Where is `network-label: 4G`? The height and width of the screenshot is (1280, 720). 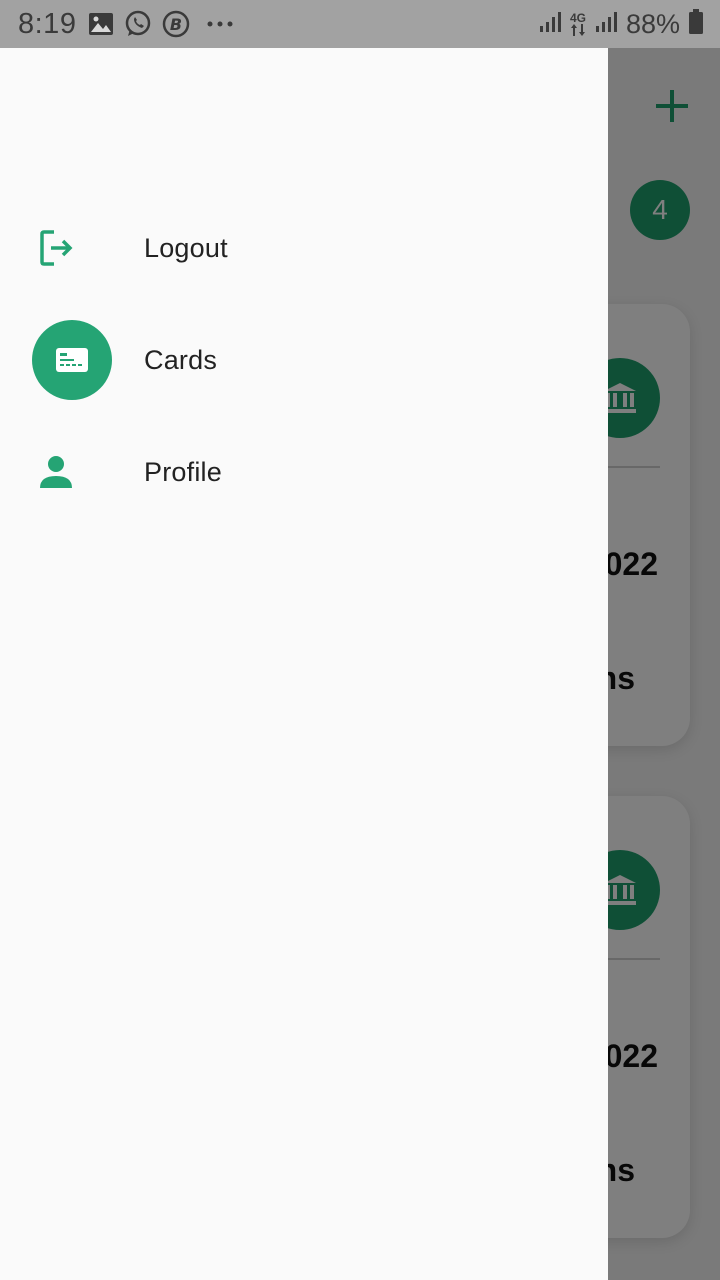
network-label: 4G is located at coordinates (577, 18).